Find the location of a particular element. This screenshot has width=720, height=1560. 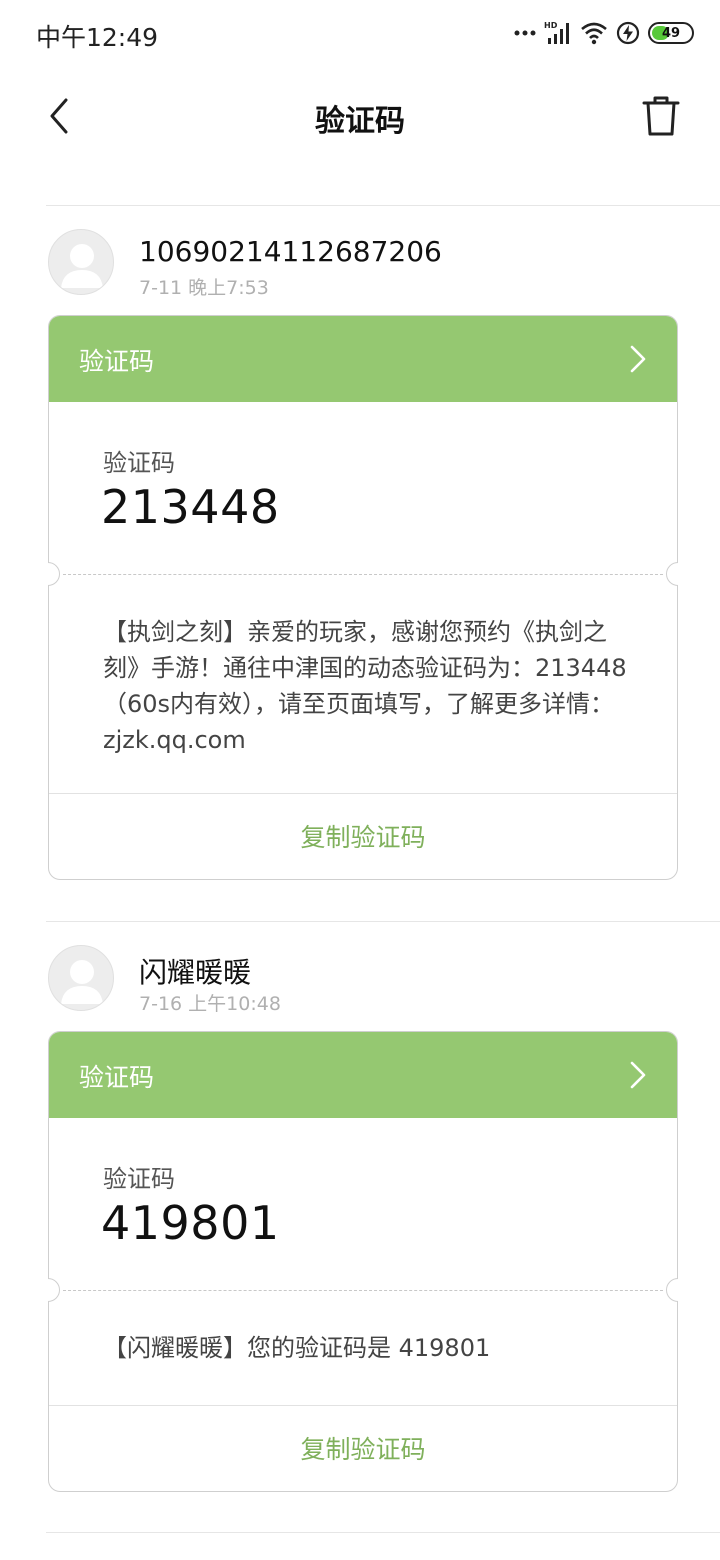

verification-code: 419801 is located at coordinates (190, 1223).